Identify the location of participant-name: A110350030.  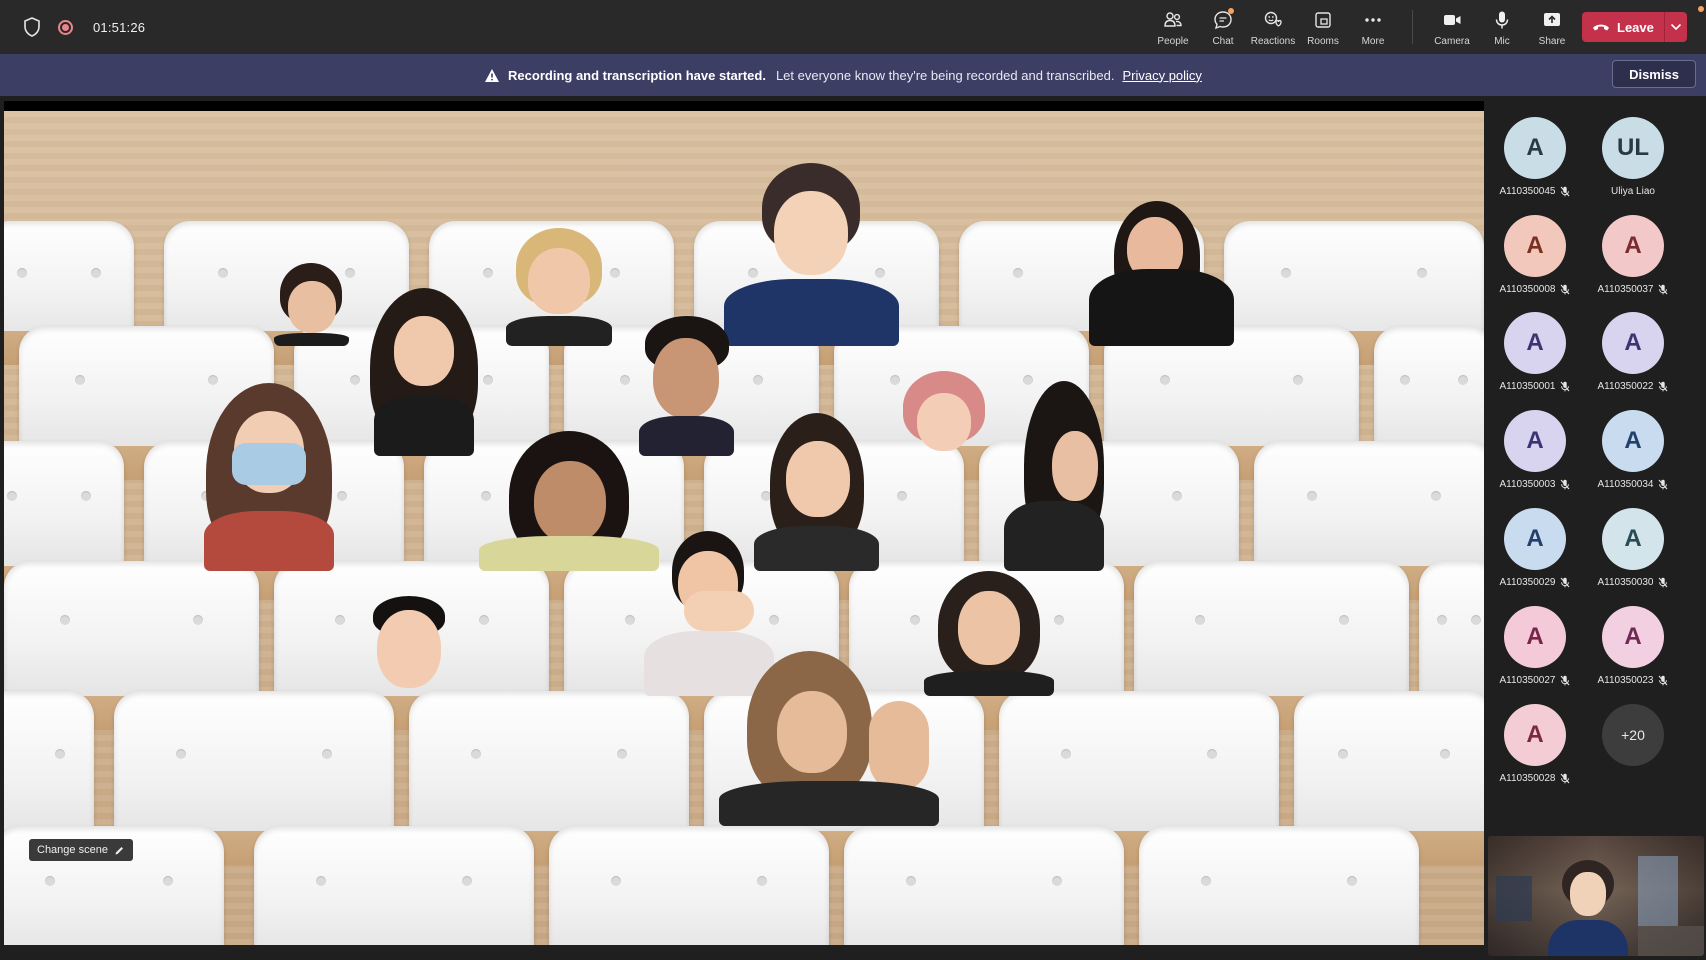
(1625, 582).